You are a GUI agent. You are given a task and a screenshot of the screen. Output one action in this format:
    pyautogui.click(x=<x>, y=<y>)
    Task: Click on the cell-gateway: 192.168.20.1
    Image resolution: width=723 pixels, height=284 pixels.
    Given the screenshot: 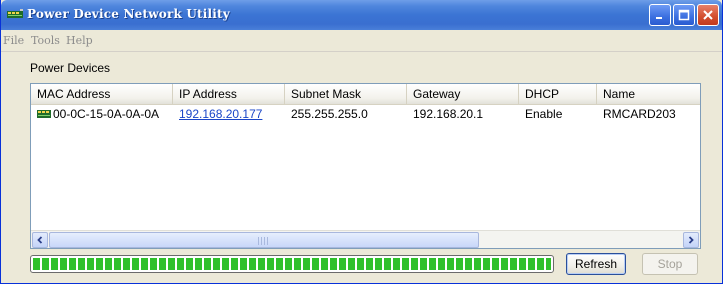 What is the action you would take?
    pyautogui.click(x=448, y=114)
    